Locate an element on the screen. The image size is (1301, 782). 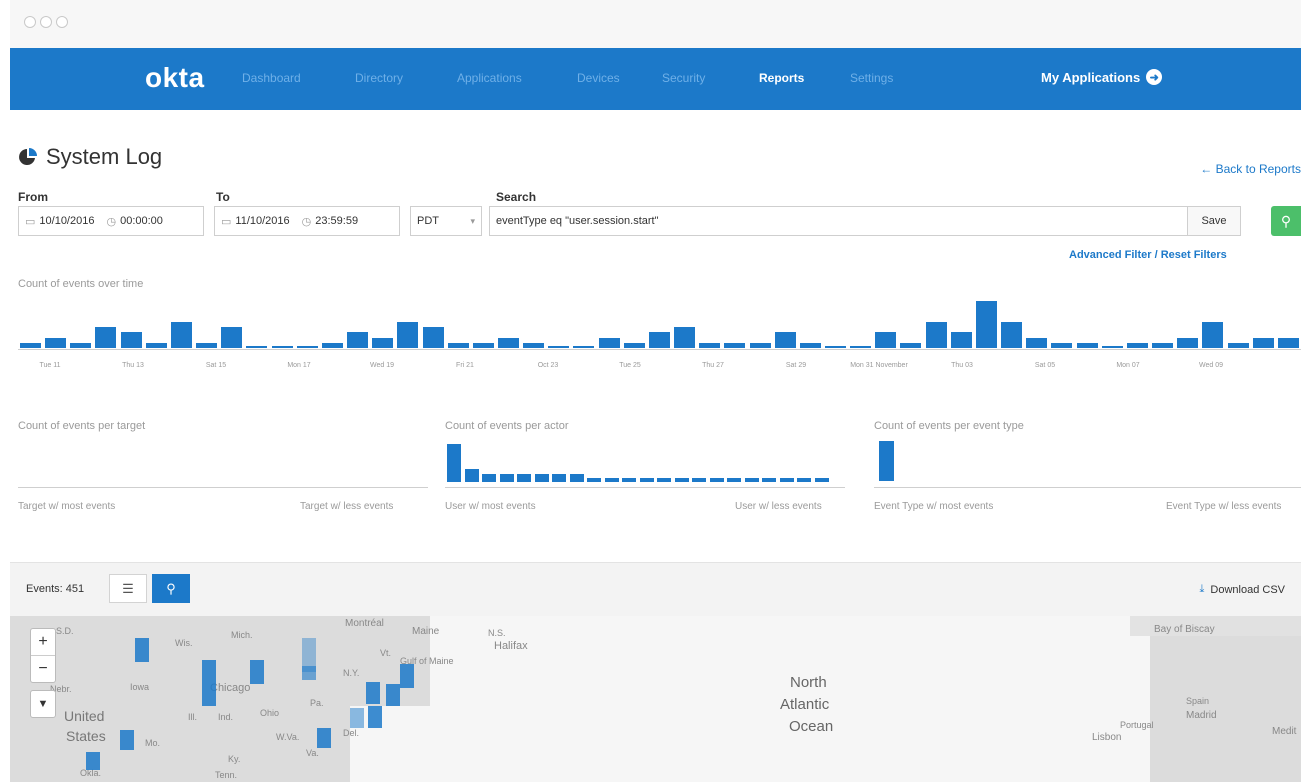
to-datetime-field: ▭ 11/10/2016 ◷ 23:59:59 is located at coordinates (307, 221).